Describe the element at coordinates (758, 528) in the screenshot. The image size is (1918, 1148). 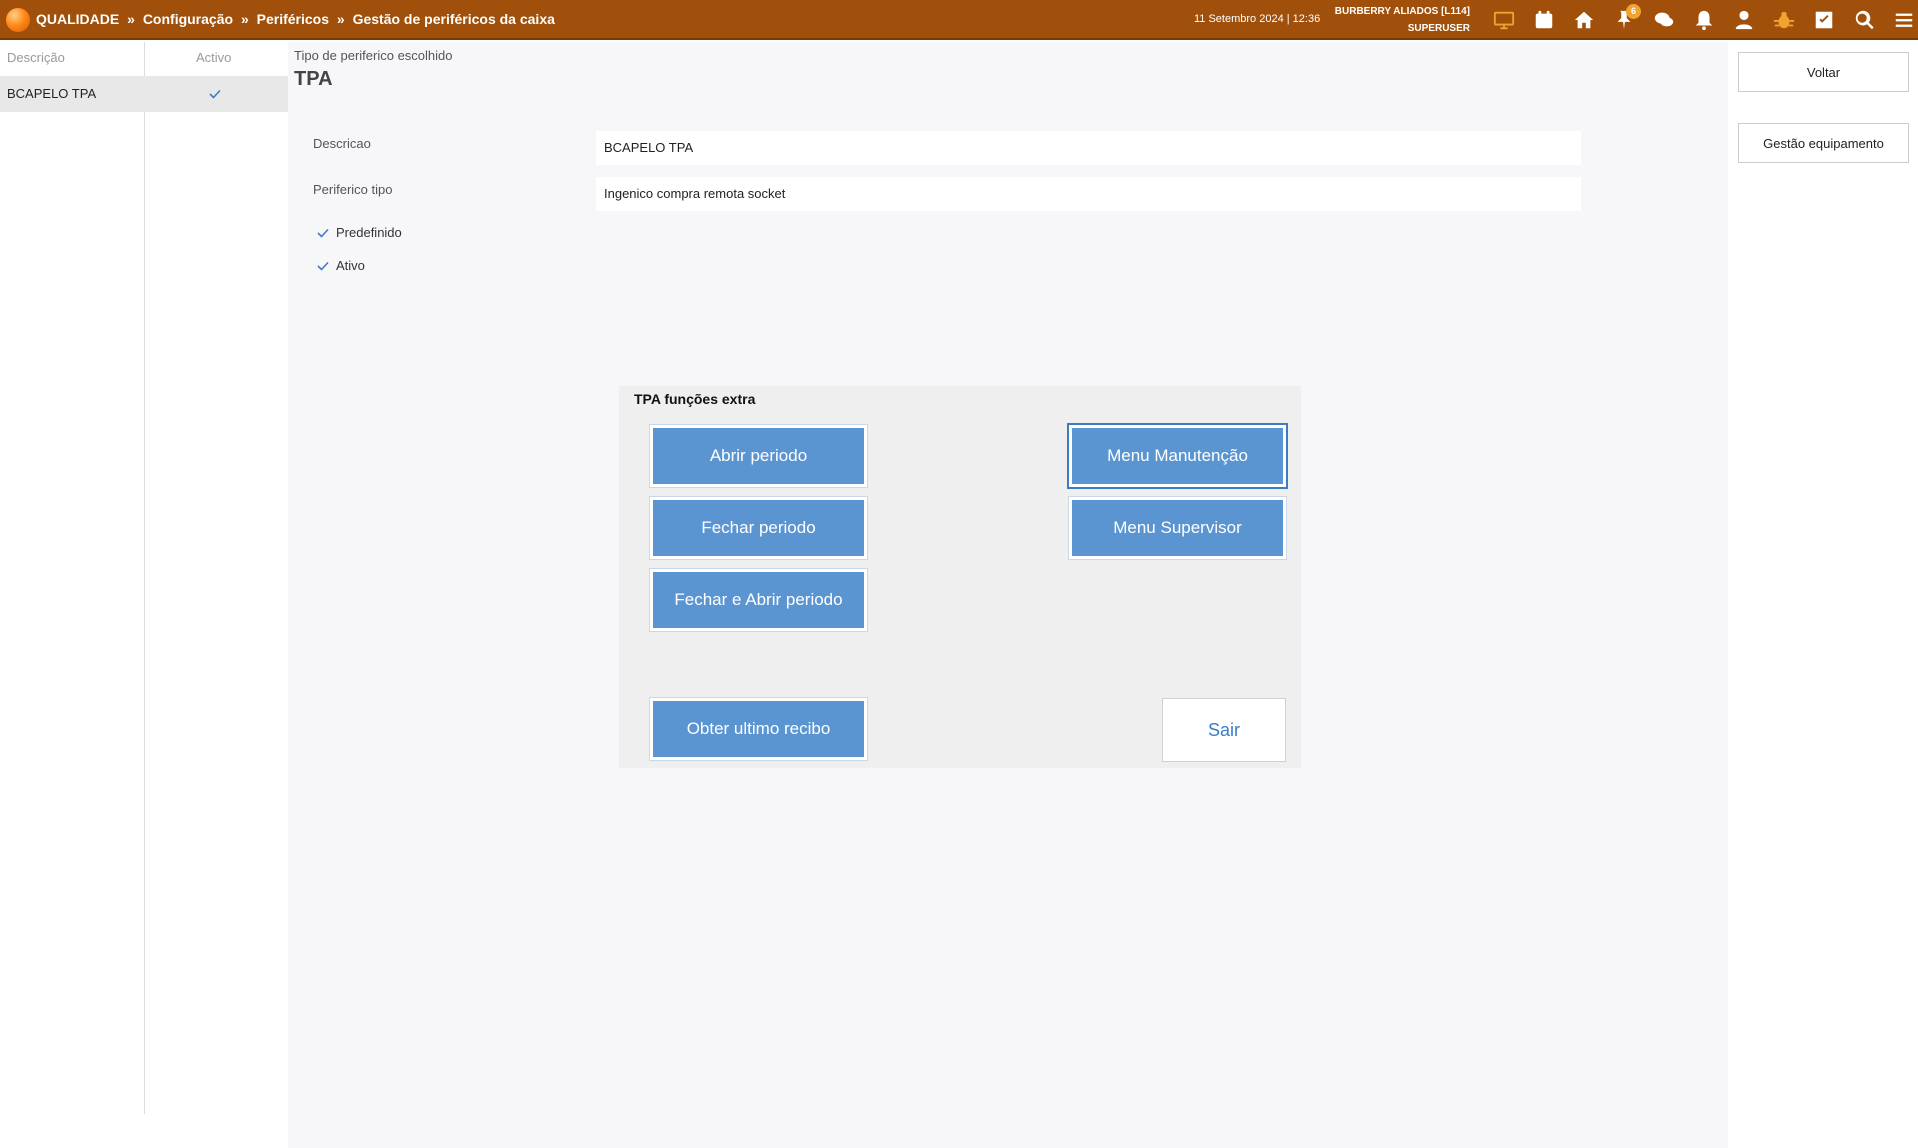
I see `close-period-button: Fechar periodo` at that location.